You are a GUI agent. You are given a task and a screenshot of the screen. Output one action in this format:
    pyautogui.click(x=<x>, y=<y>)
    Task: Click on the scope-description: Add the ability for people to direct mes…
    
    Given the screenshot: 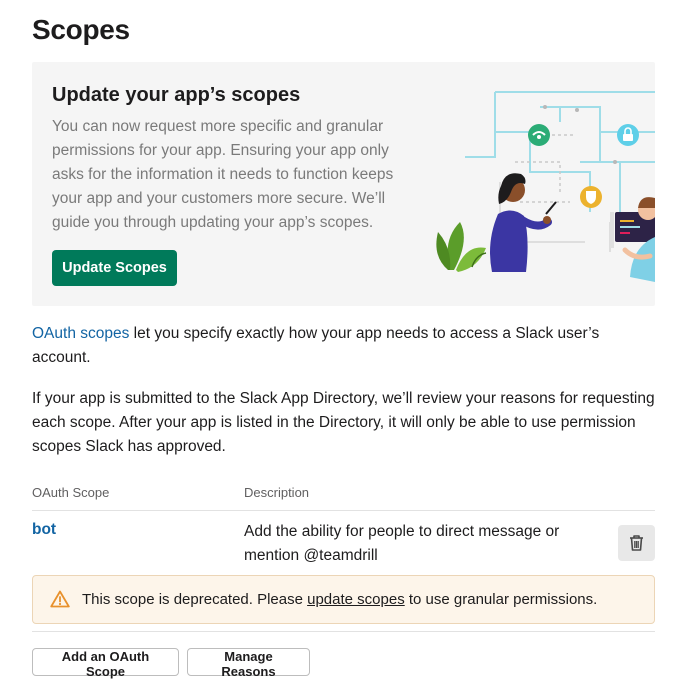 What is the action you would take?
    pyautogui.click(x=402, y=543)
    